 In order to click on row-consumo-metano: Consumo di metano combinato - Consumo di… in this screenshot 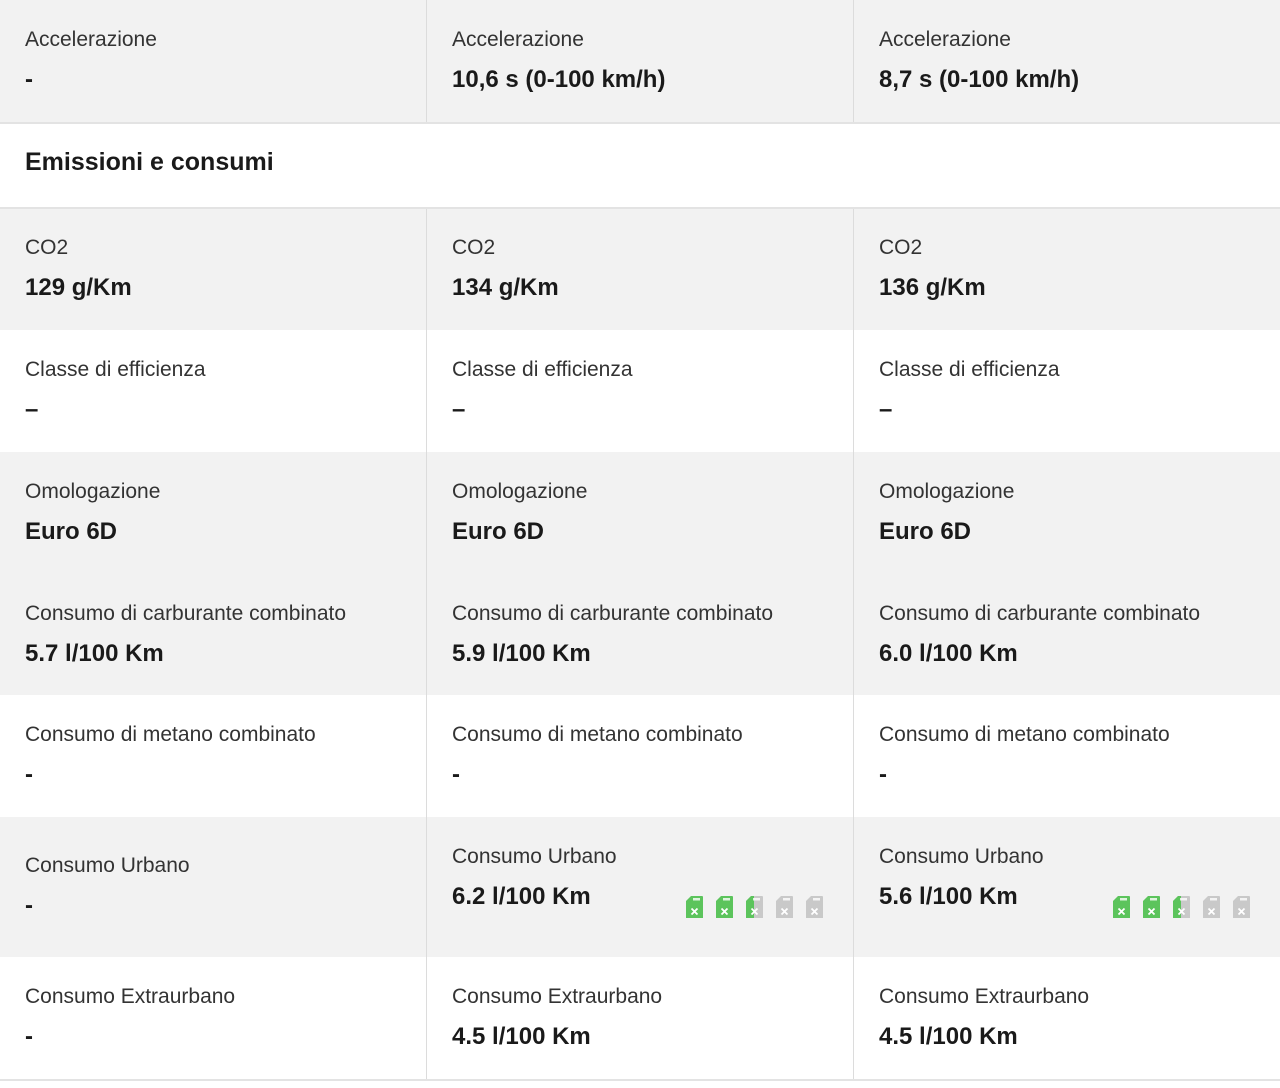, I will do `click(640, 756)`.